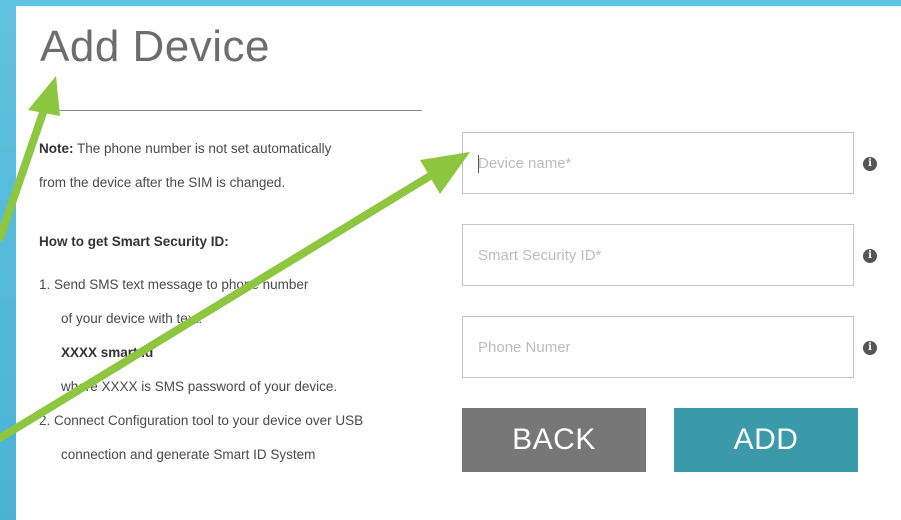 The image size is (901, 520). I want to click on smart-security-id-input, so click(658, 255).